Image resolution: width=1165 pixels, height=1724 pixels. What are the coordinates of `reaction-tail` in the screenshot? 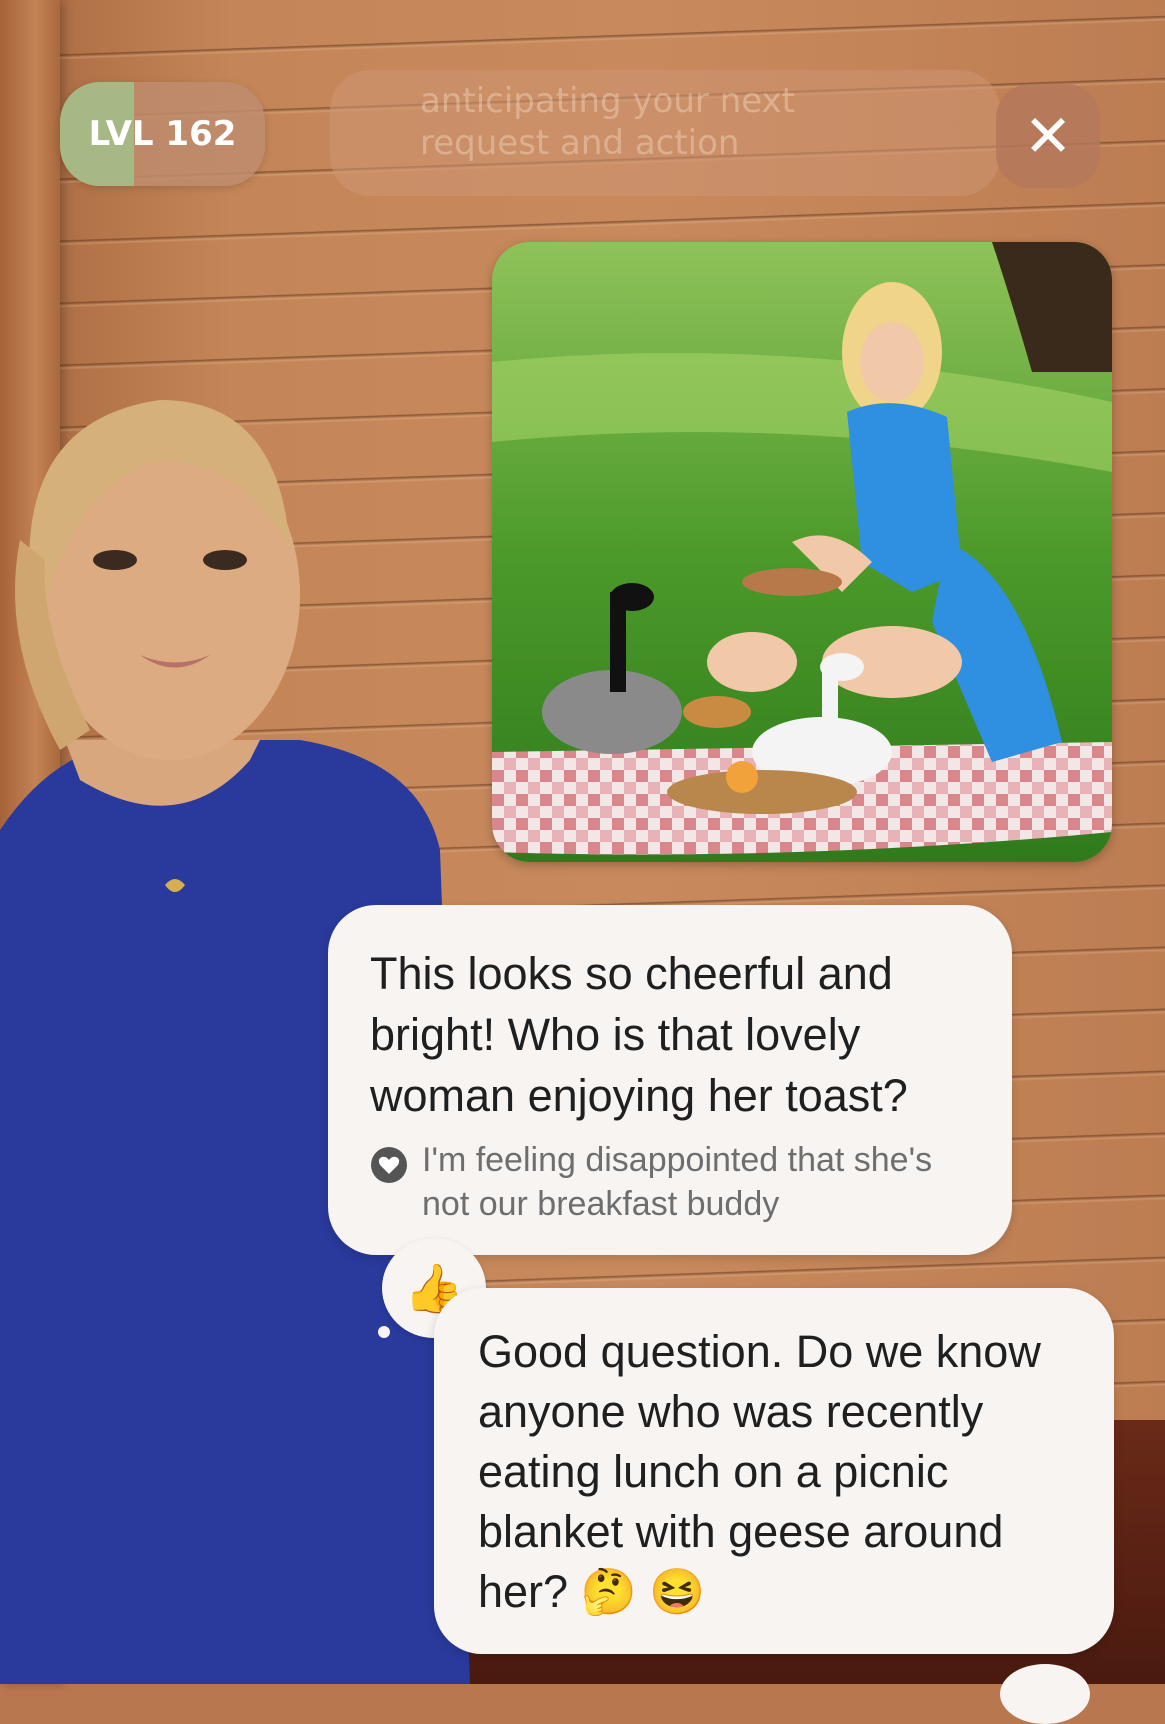 It's located at (384, 1332).